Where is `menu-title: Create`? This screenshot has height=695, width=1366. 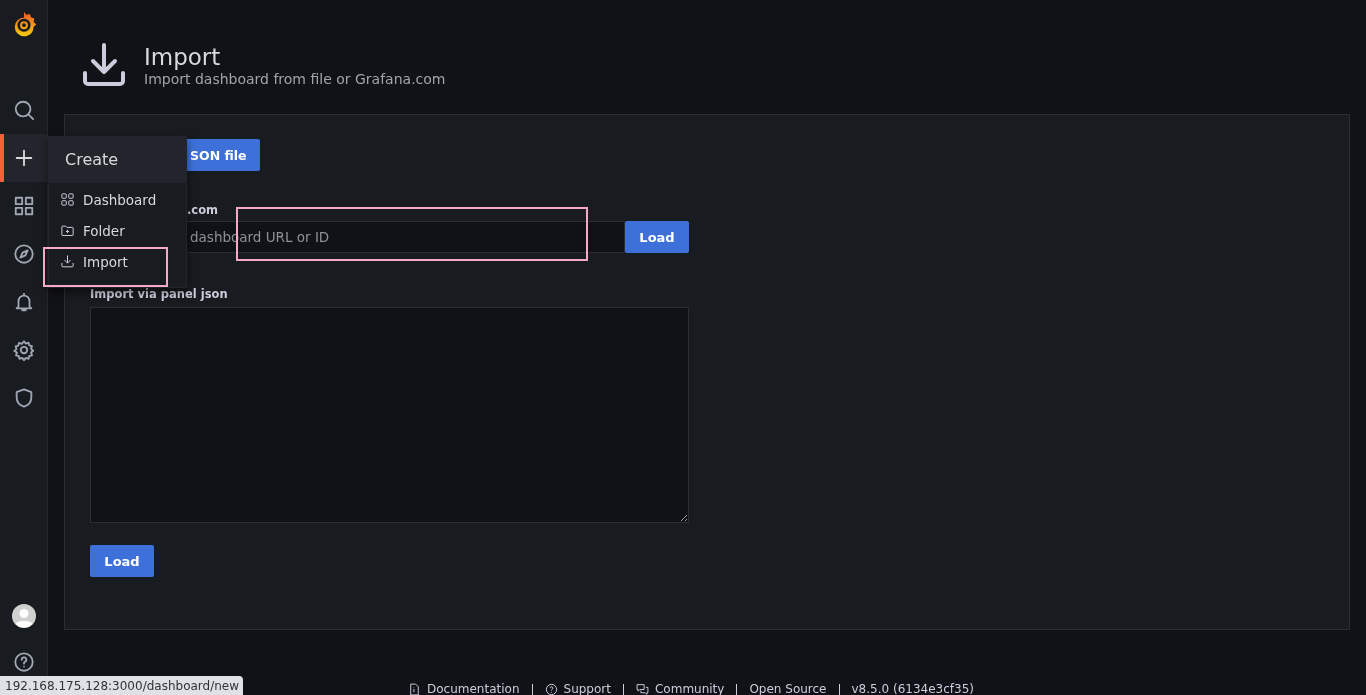
menu-title: Create is located at coordinates (117, 159).